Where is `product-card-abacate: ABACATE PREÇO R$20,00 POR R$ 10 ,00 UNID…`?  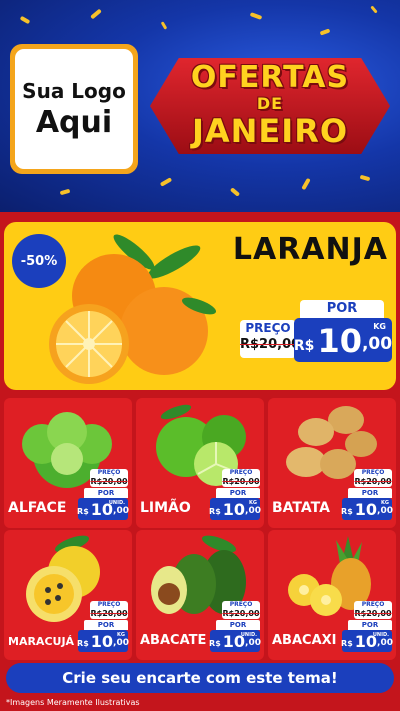 product-card-abacate: ABACATE PREÇO R$20,00 POR R$ 10 ,00 UNID… is located at coordinates (200, 595).